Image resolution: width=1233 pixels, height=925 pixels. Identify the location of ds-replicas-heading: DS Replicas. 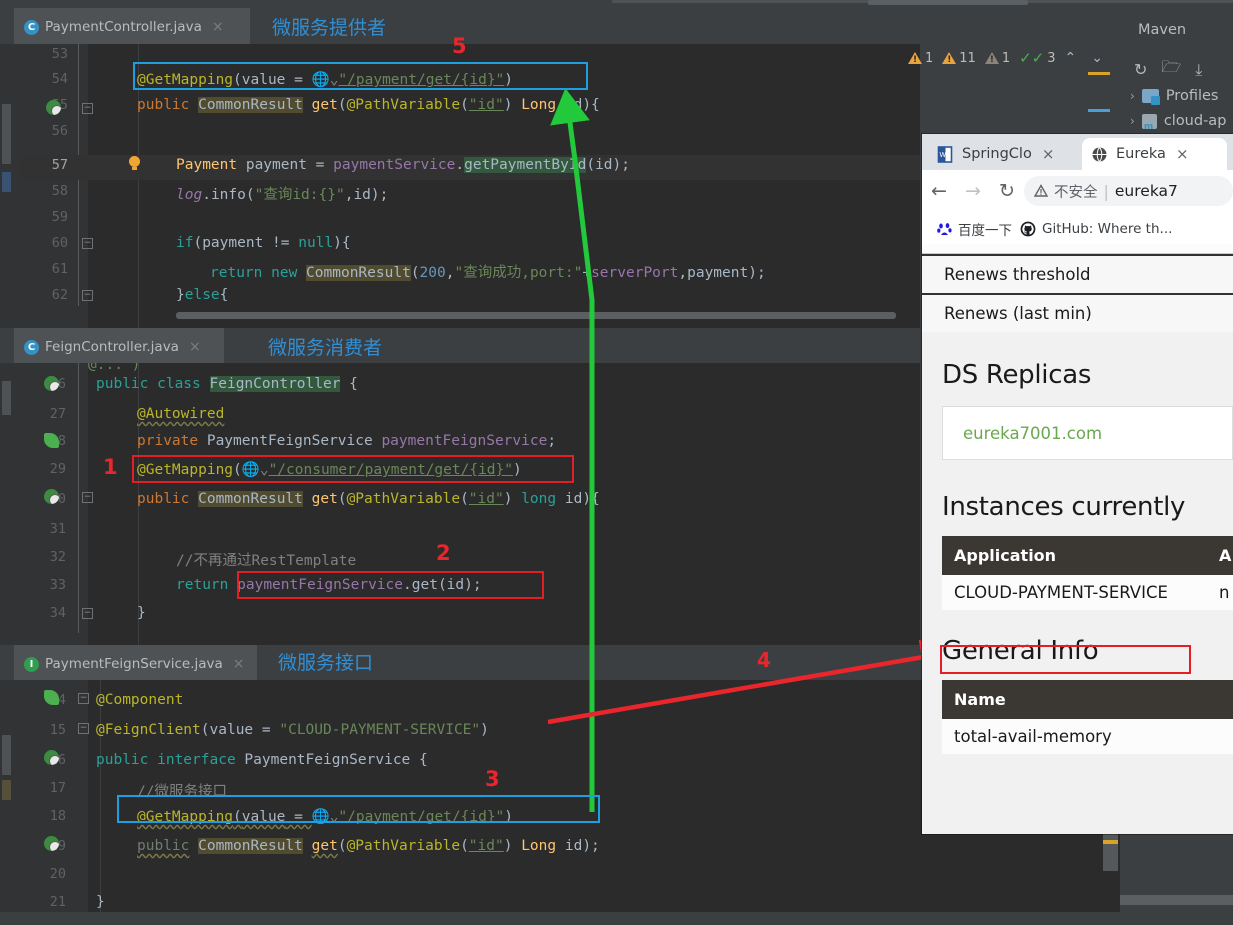
(1017, 375).